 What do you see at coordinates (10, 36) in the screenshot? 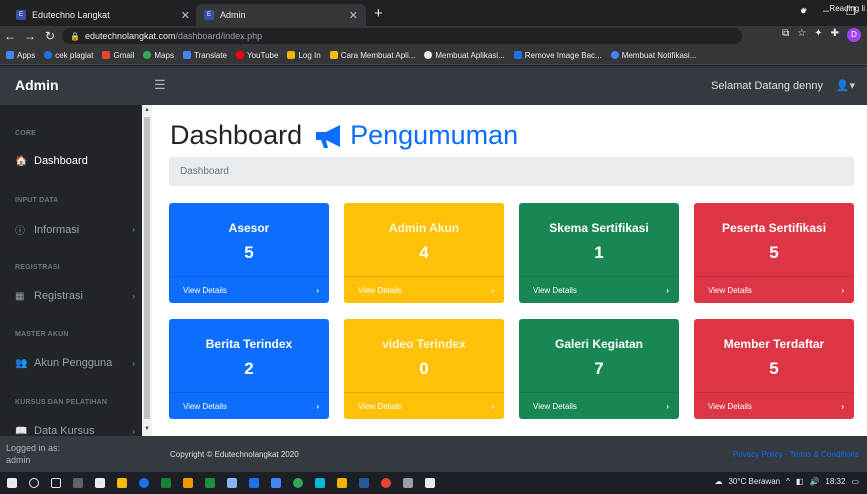
I see `back-icon: ←` at bounding box center [10, 36].